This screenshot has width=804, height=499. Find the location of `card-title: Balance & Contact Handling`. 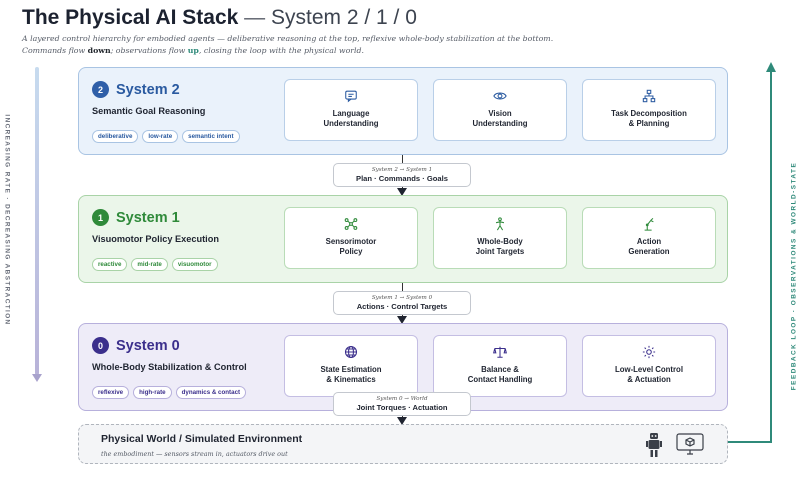

card-title: Balance & Contact Handling is located at coordinates (500, 374).